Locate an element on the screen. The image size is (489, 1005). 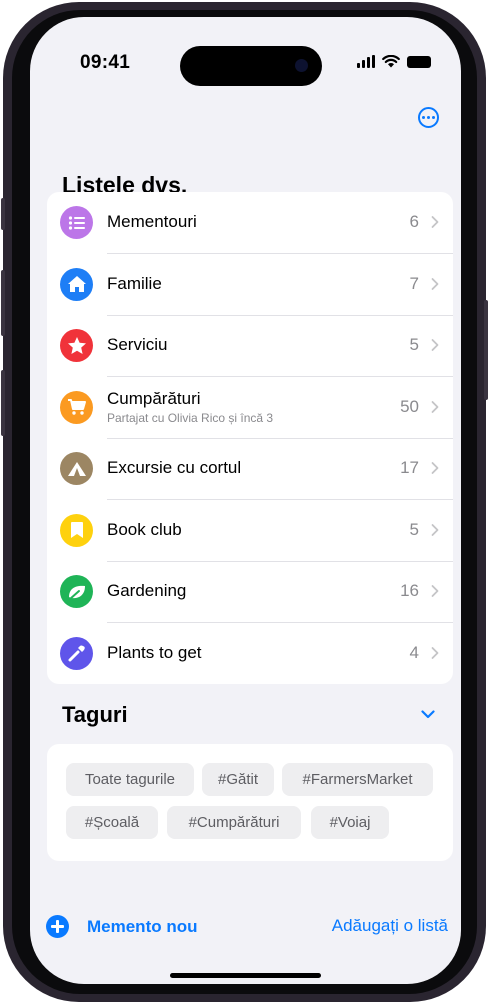
tag-cumparaturi: #Cumpărături is located at coordinates (234, 822).